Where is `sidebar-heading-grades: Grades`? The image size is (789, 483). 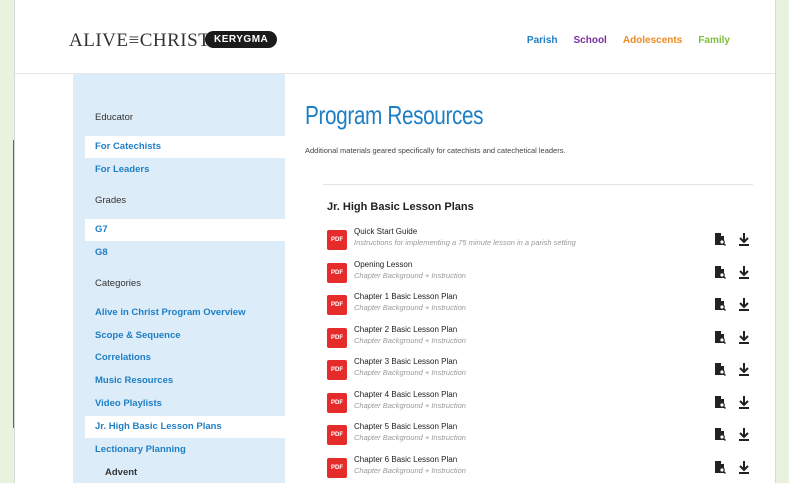 sidebar-heading-grades: Grades is located at coordinates (111, 200).